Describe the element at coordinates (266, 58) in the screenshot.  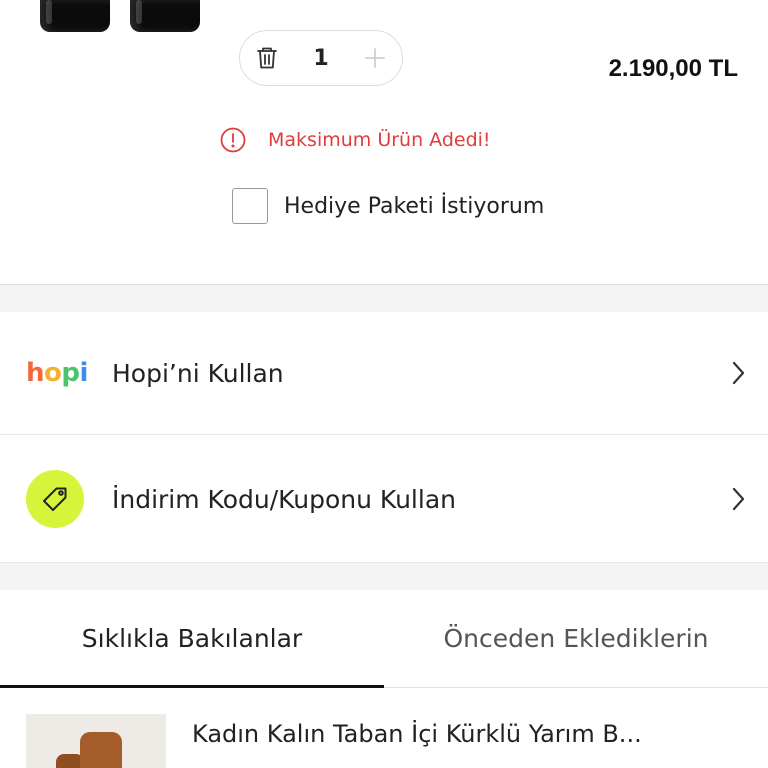
I see `trash-icon` at that location.